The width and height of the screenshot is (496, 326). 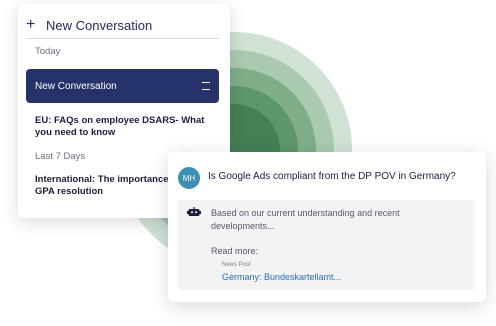 I want to click on new-conversation-button: + New Conversation, so click(x=123, y=26).